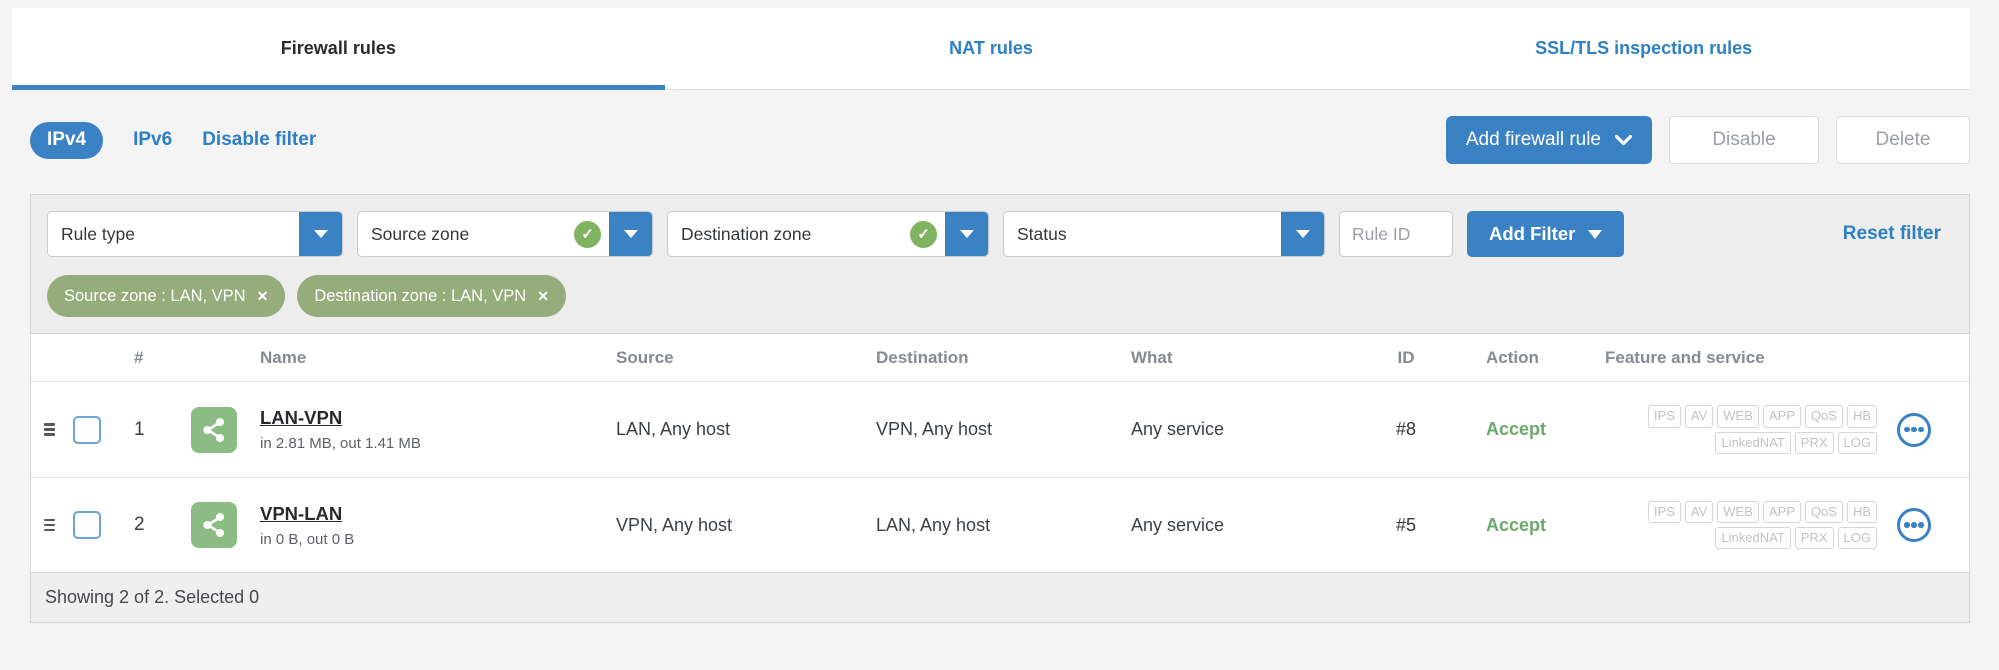 The image size is (1999, 670). Describe the element at coordinates (828, 234) in the screenshot. I see `destination-zone-dropdown: Destination zone ✓` at that location.